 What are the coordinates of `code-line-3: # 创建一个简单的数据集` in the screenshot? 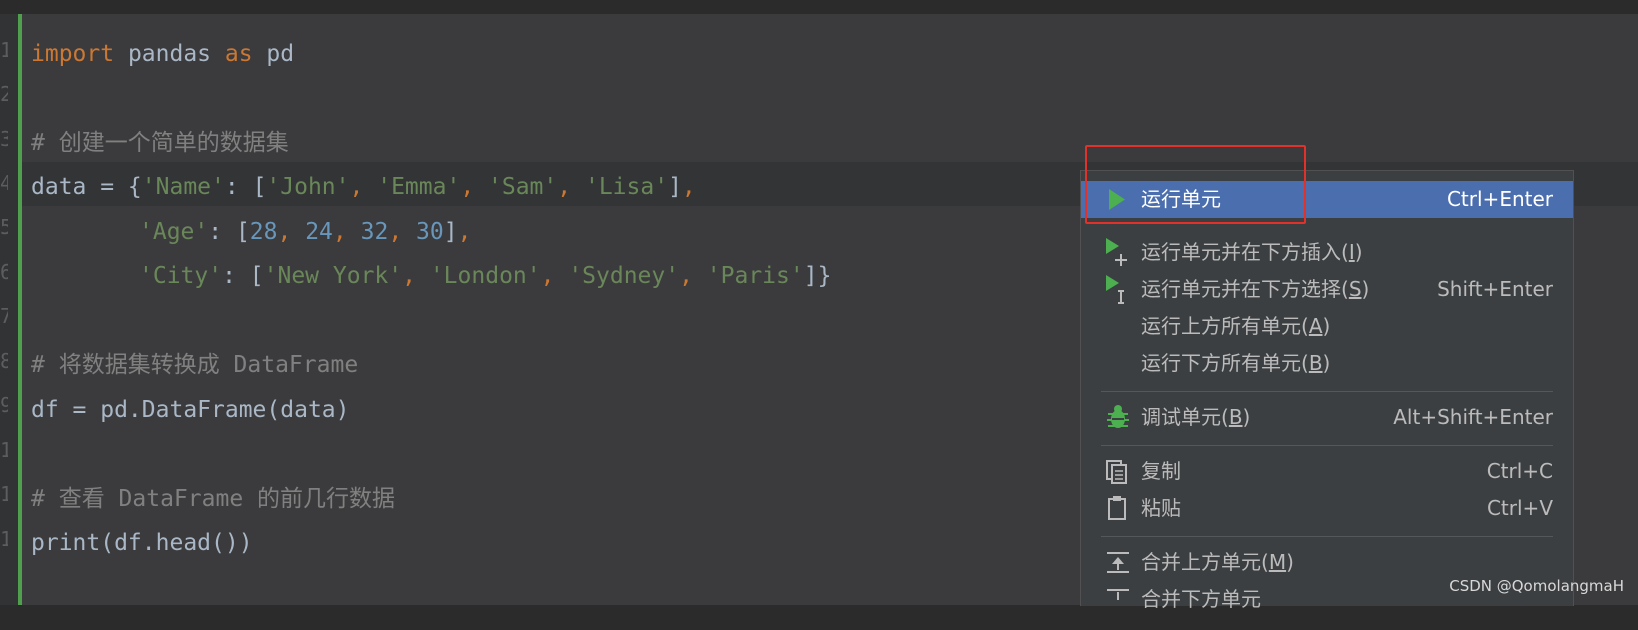 It's located at (160, 143).